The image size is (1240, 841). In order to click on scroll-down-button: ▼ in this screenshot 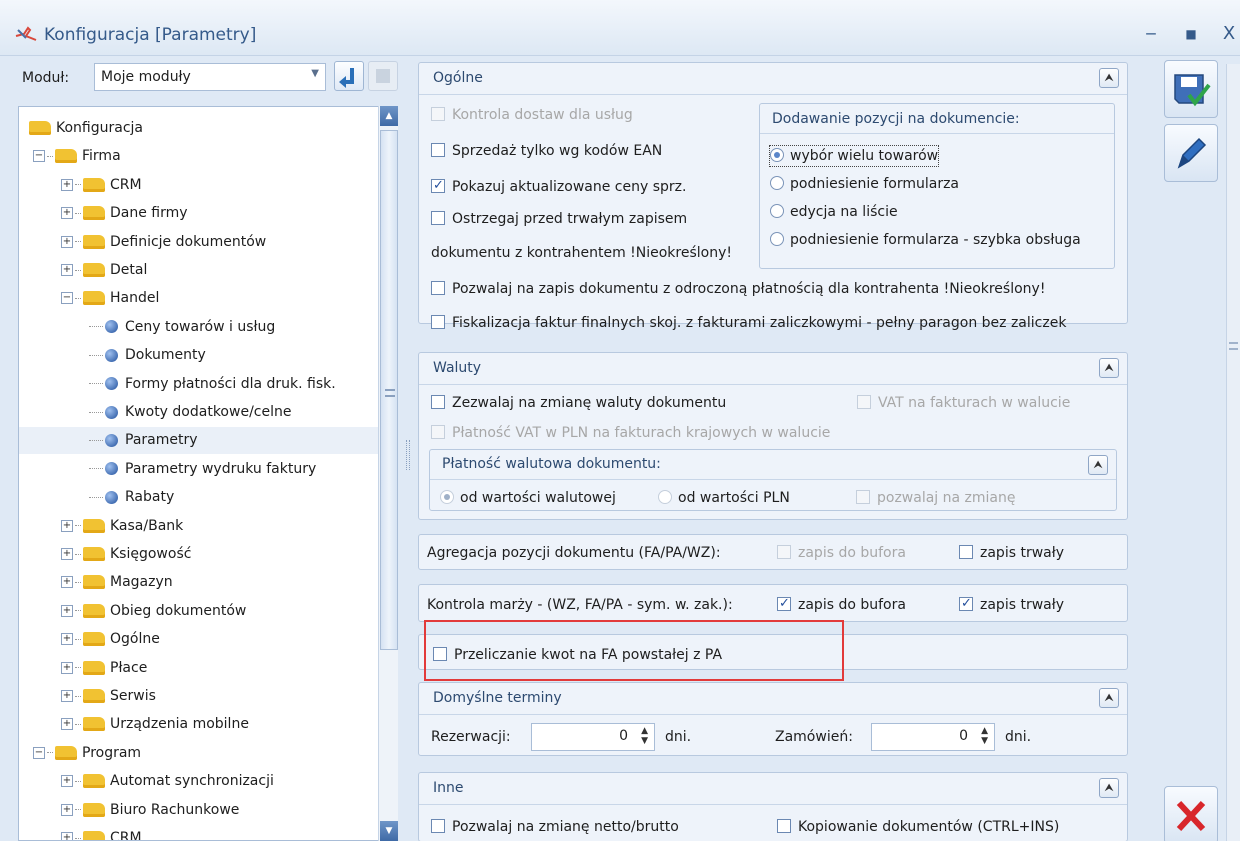, I will do `click(389, 831)`.